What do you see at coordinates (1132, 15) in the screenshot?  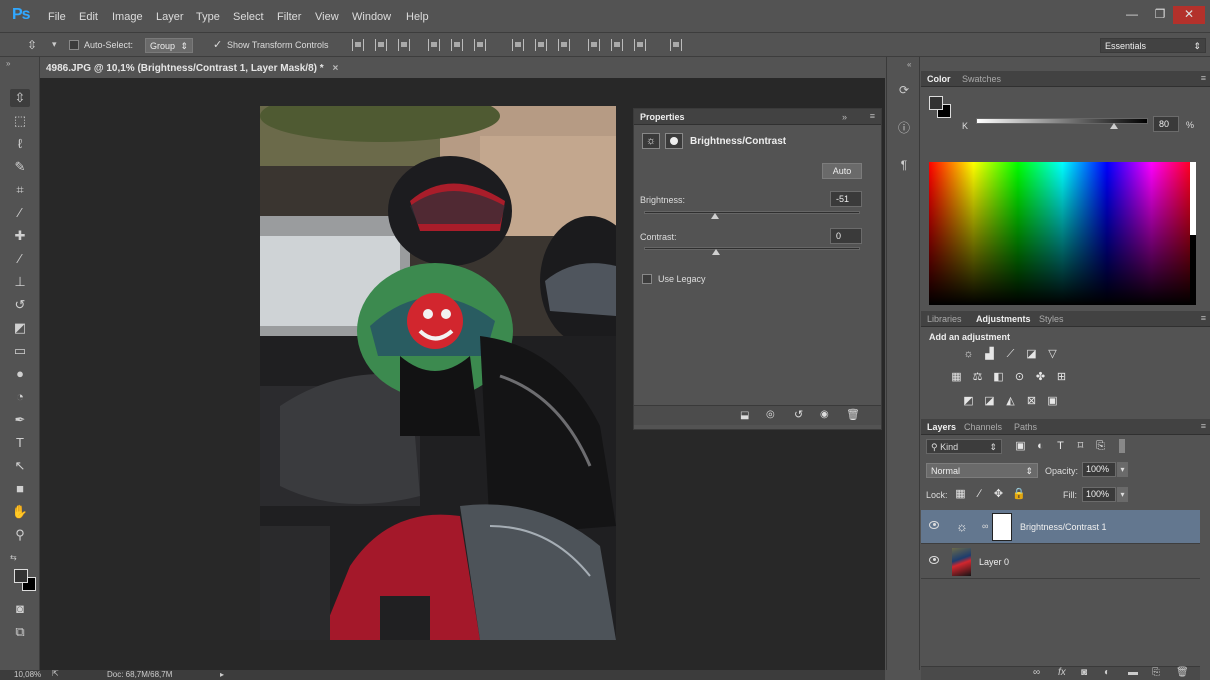 I see `minimize-button: —` at bounding box center [1132, 15].